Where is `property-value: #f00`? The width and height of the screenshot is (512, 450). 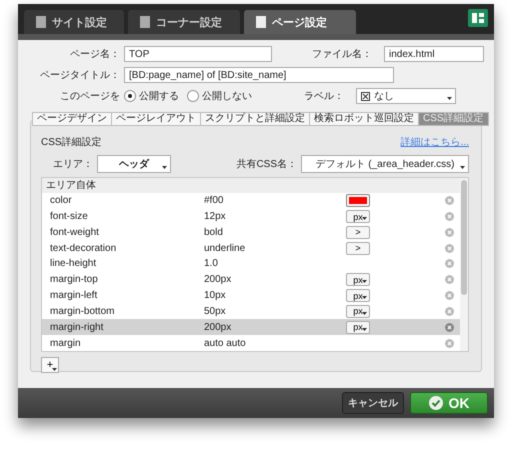
property-value: #f00 is located at coordinates (214, 200).